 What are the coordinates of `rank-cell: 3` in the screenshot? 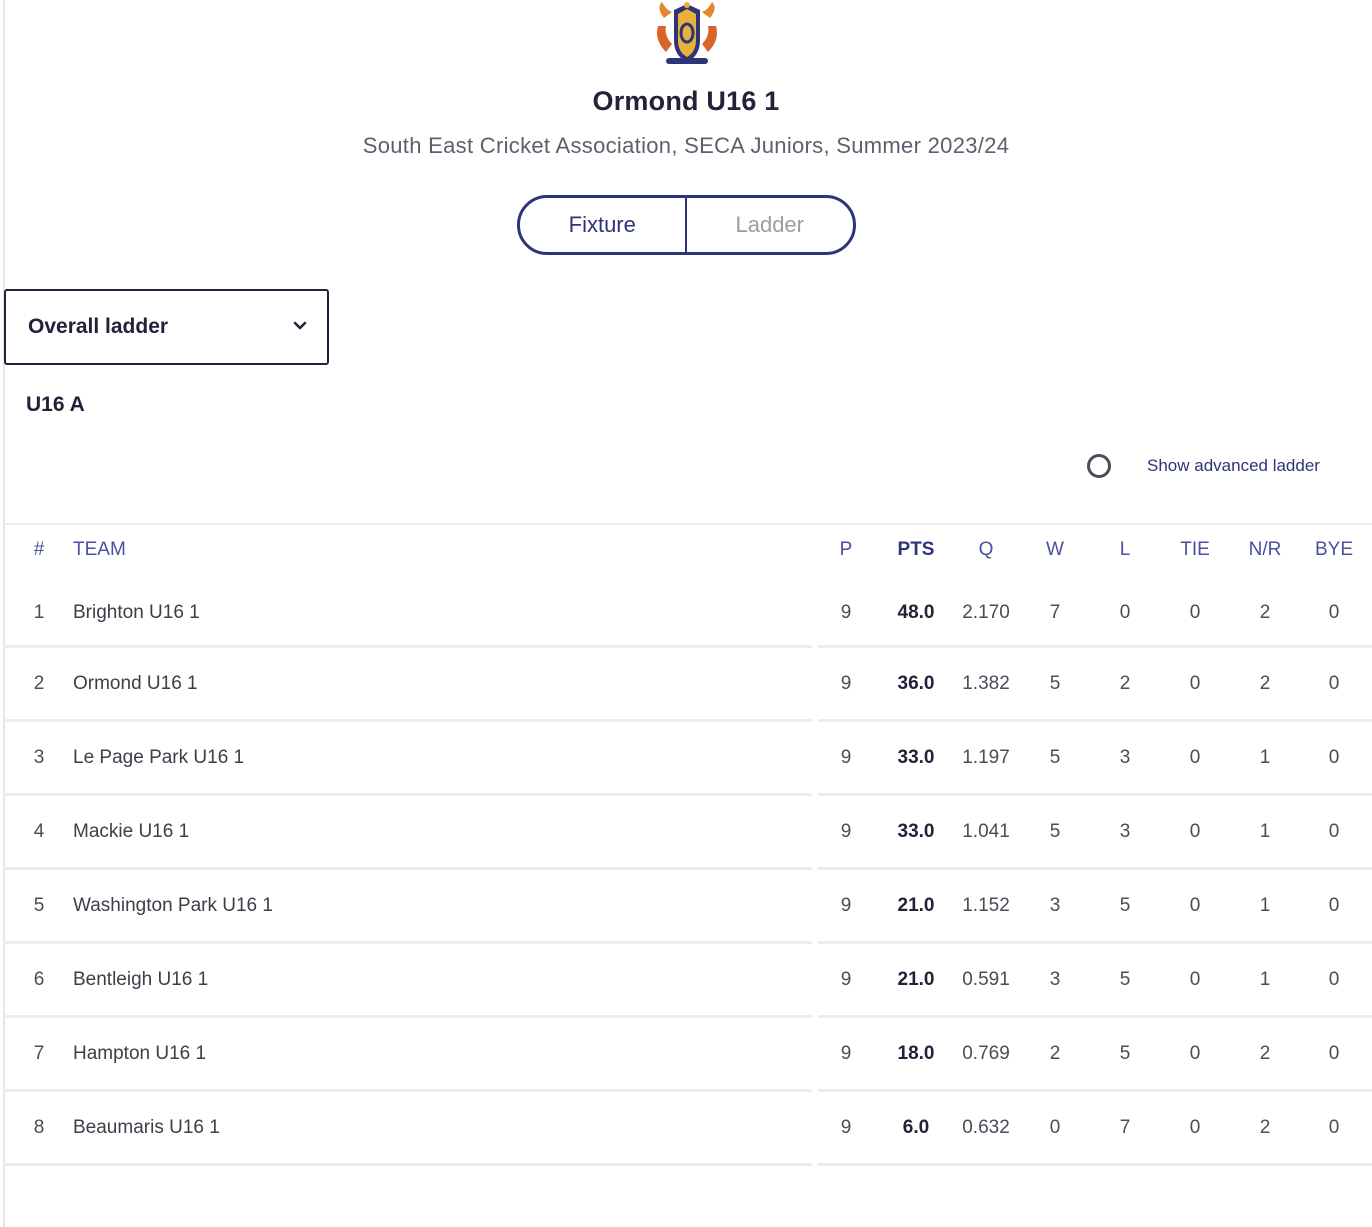 It's located at (39, 757).